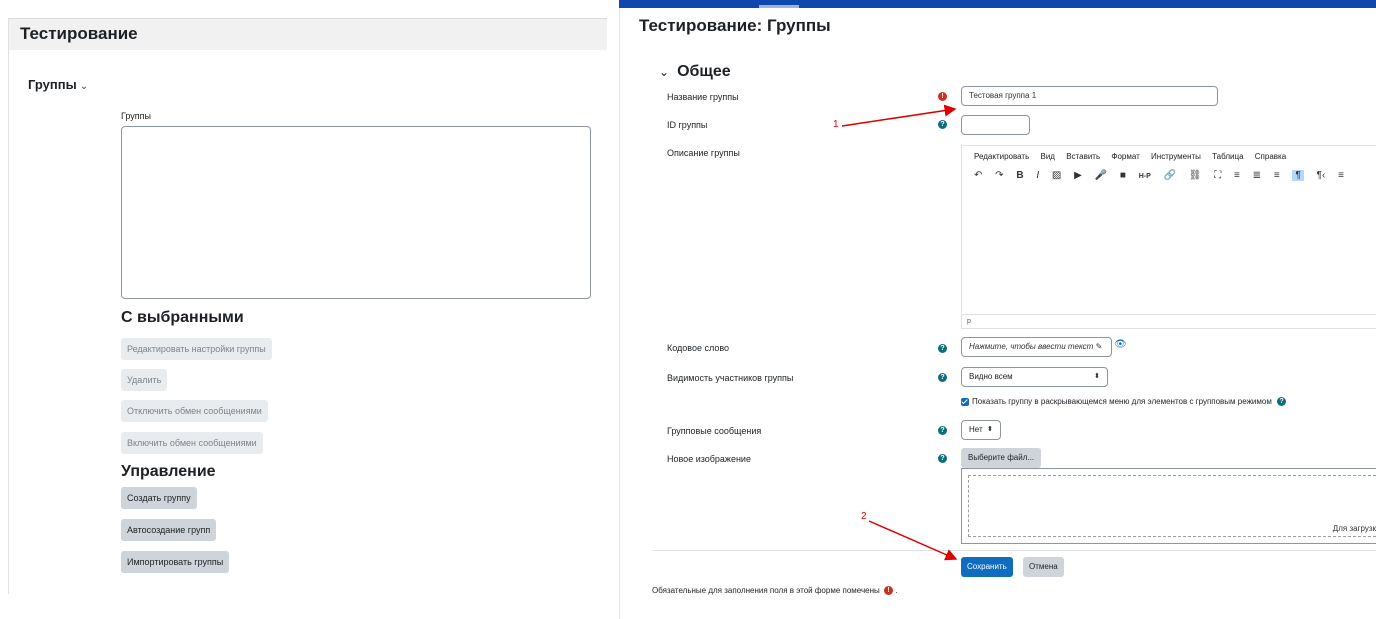  What do you see at coordinates (779, 6) in the screenshot?
I see `active-tab-indicator` at bounding box center [779, 6].